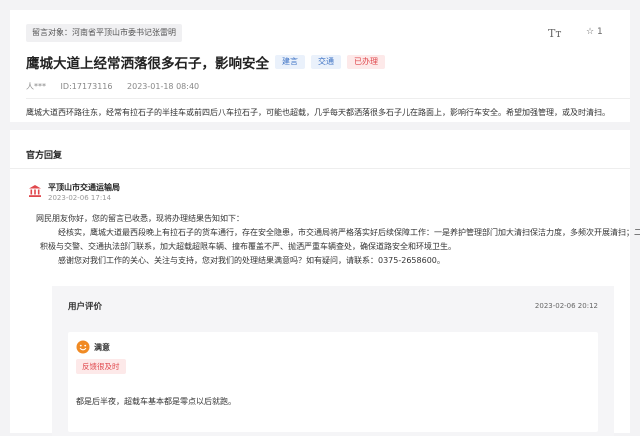 This screenshot has width=640, height=436. I want to click on org-time: 2023-02-06 17:14, so click(80, 198).